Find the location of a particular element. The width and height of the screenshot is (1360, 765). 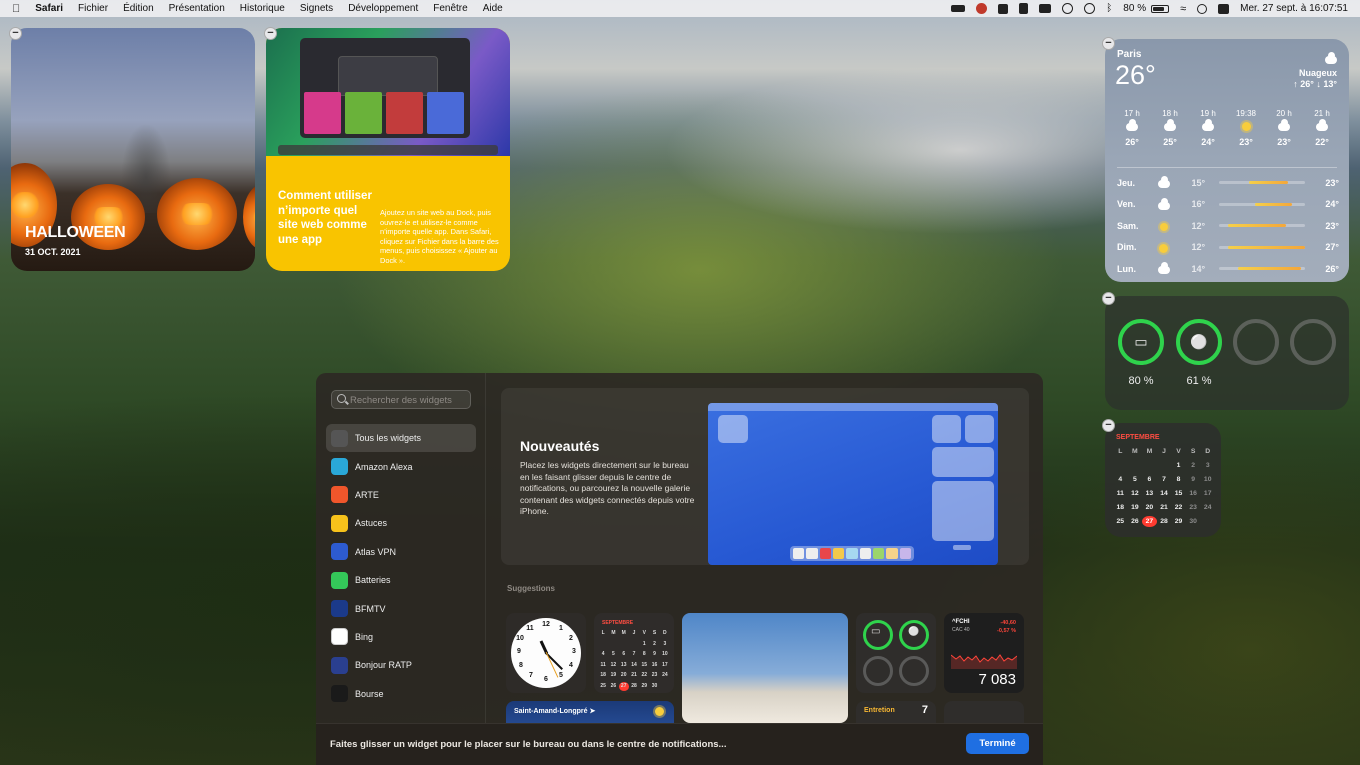

reminders-widget-suggestion: Entretion 7 is located at coordinates (896, 712).